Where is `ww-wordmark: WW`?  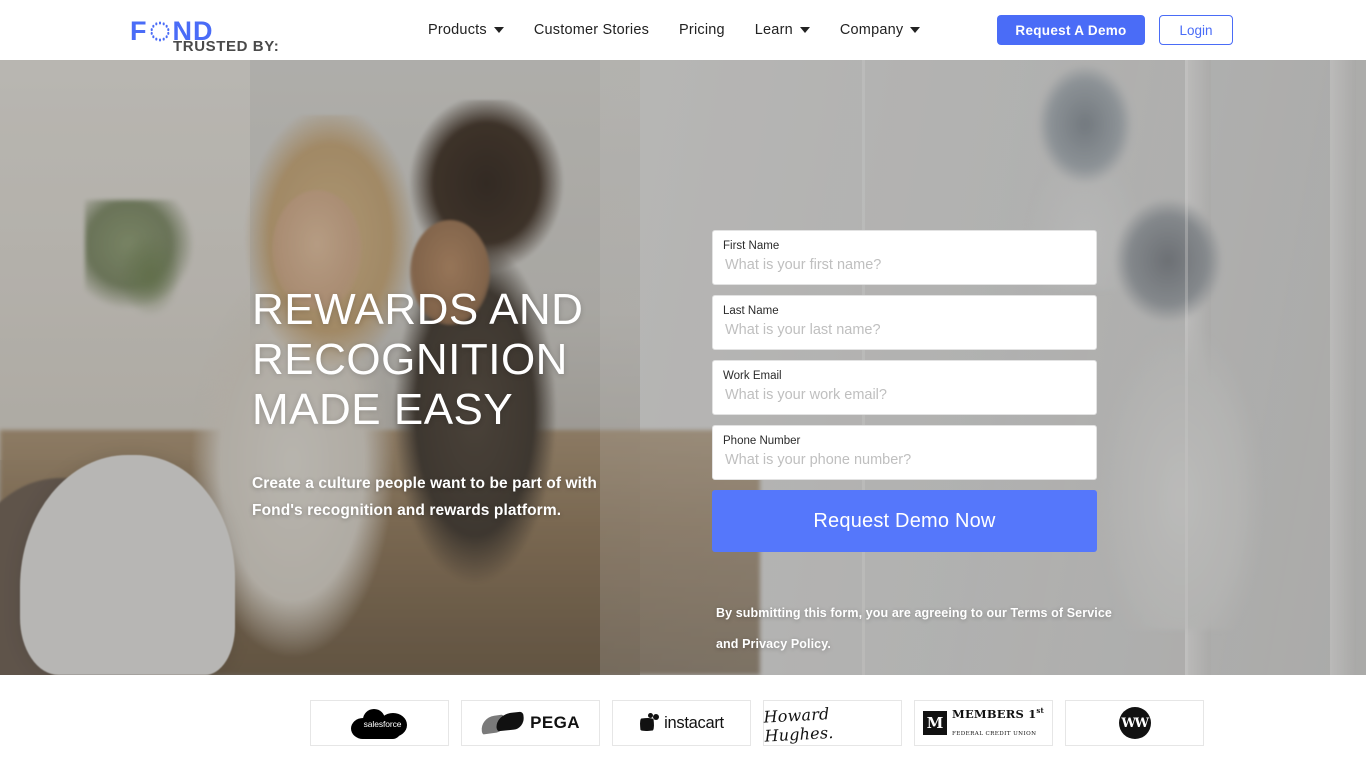 ww-wordmark: WW is located at coordinates (1134, 723).